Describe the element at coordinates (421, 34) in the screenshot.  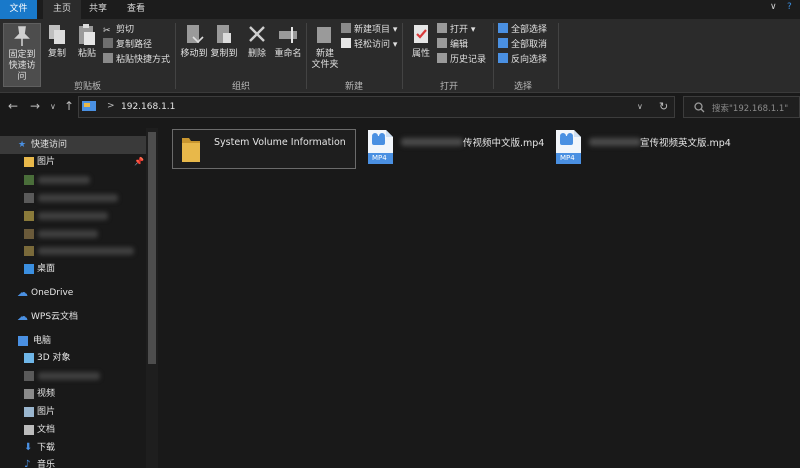
I see `properties-check-icon` at that location.